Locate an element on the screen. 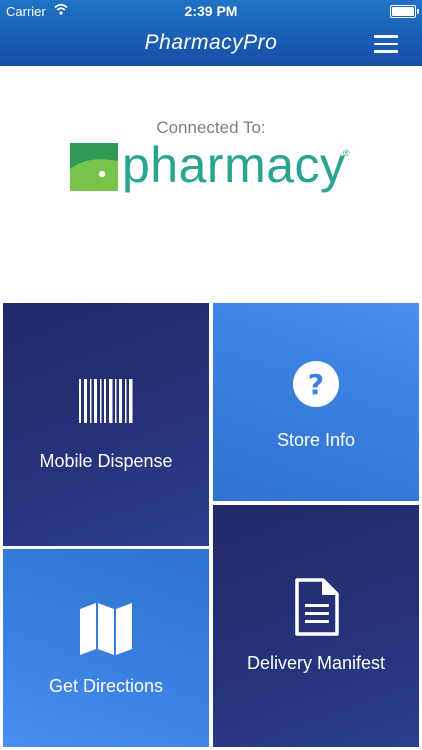 This screenshot has width=422, height=750. store-info-tile: ? Store Info is located at coordinates (316, 402).